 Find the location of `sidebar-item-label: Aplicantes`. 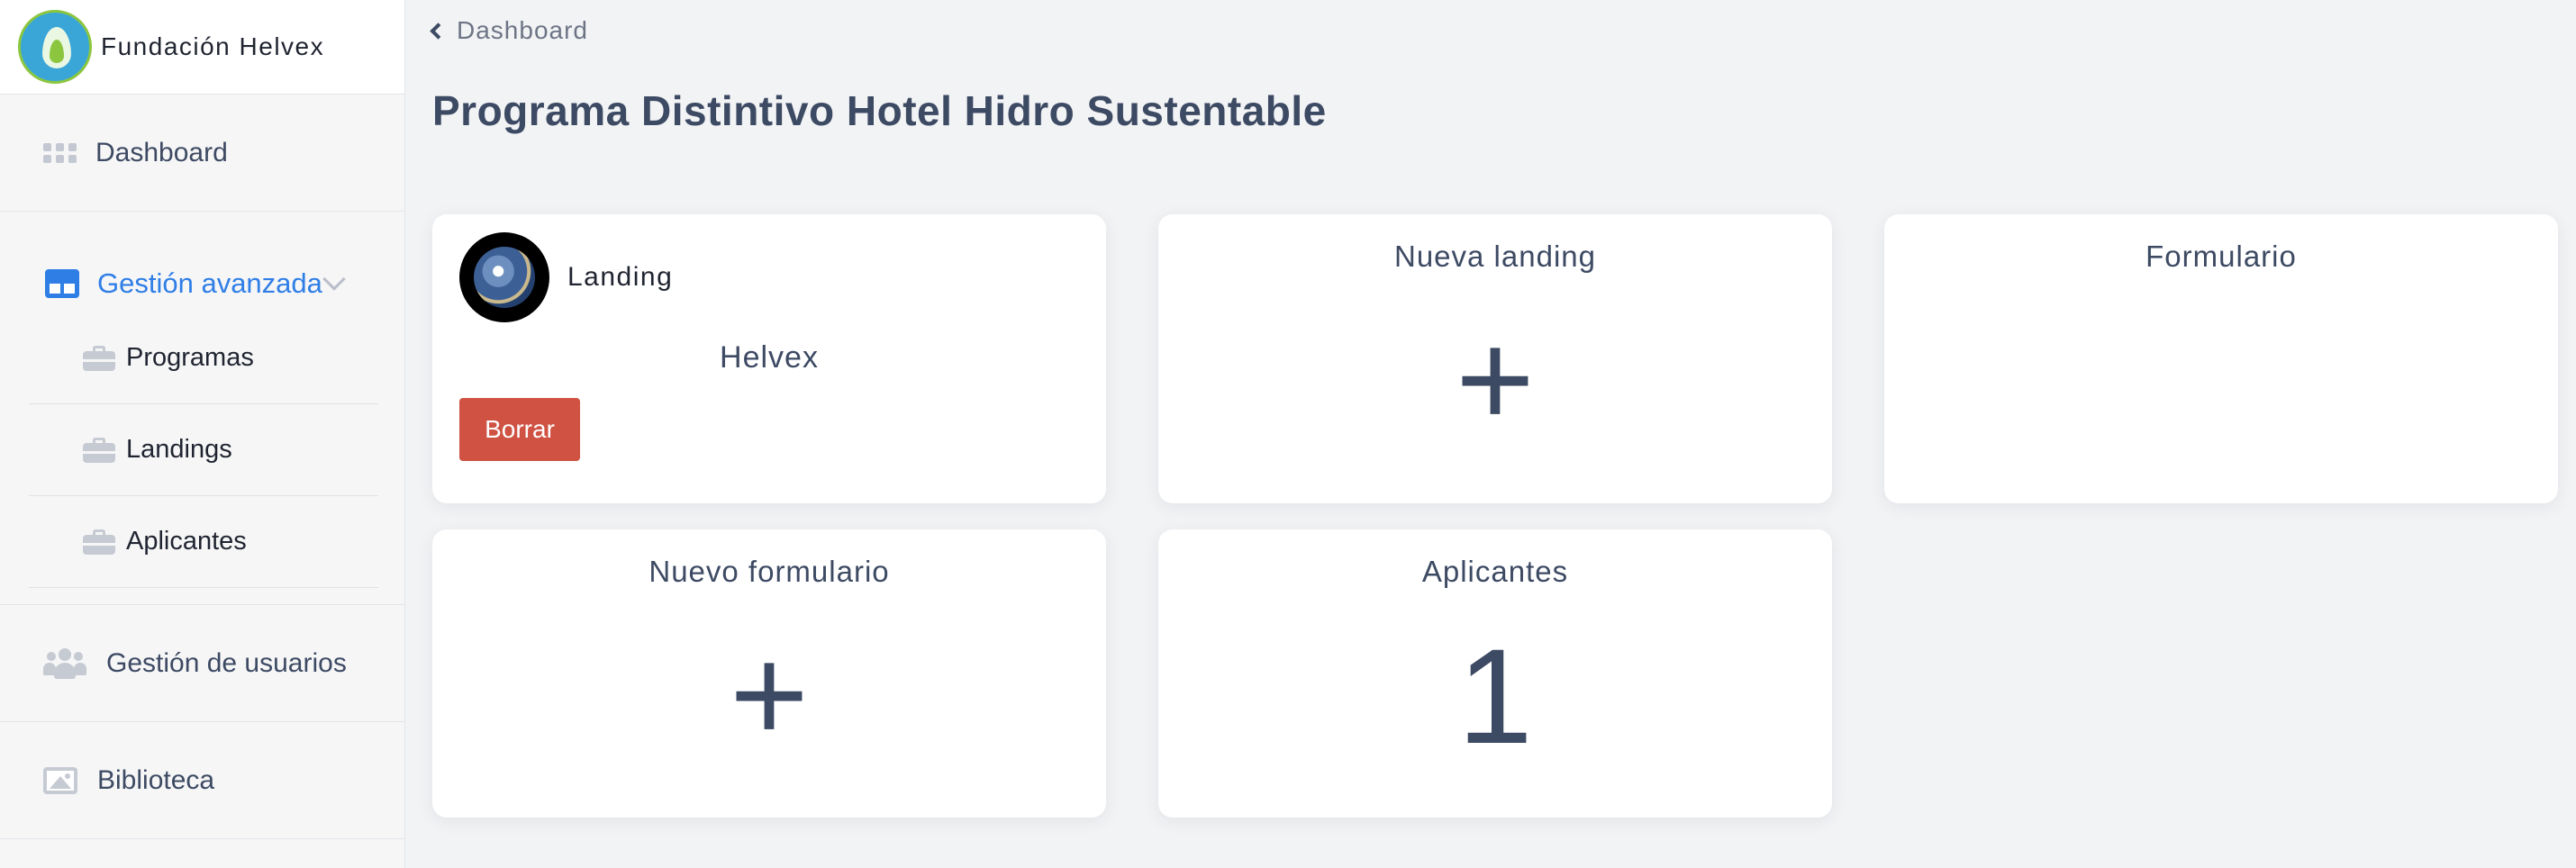

sidebar-item-label: Aplicantes is located at coordinates (186, 541).